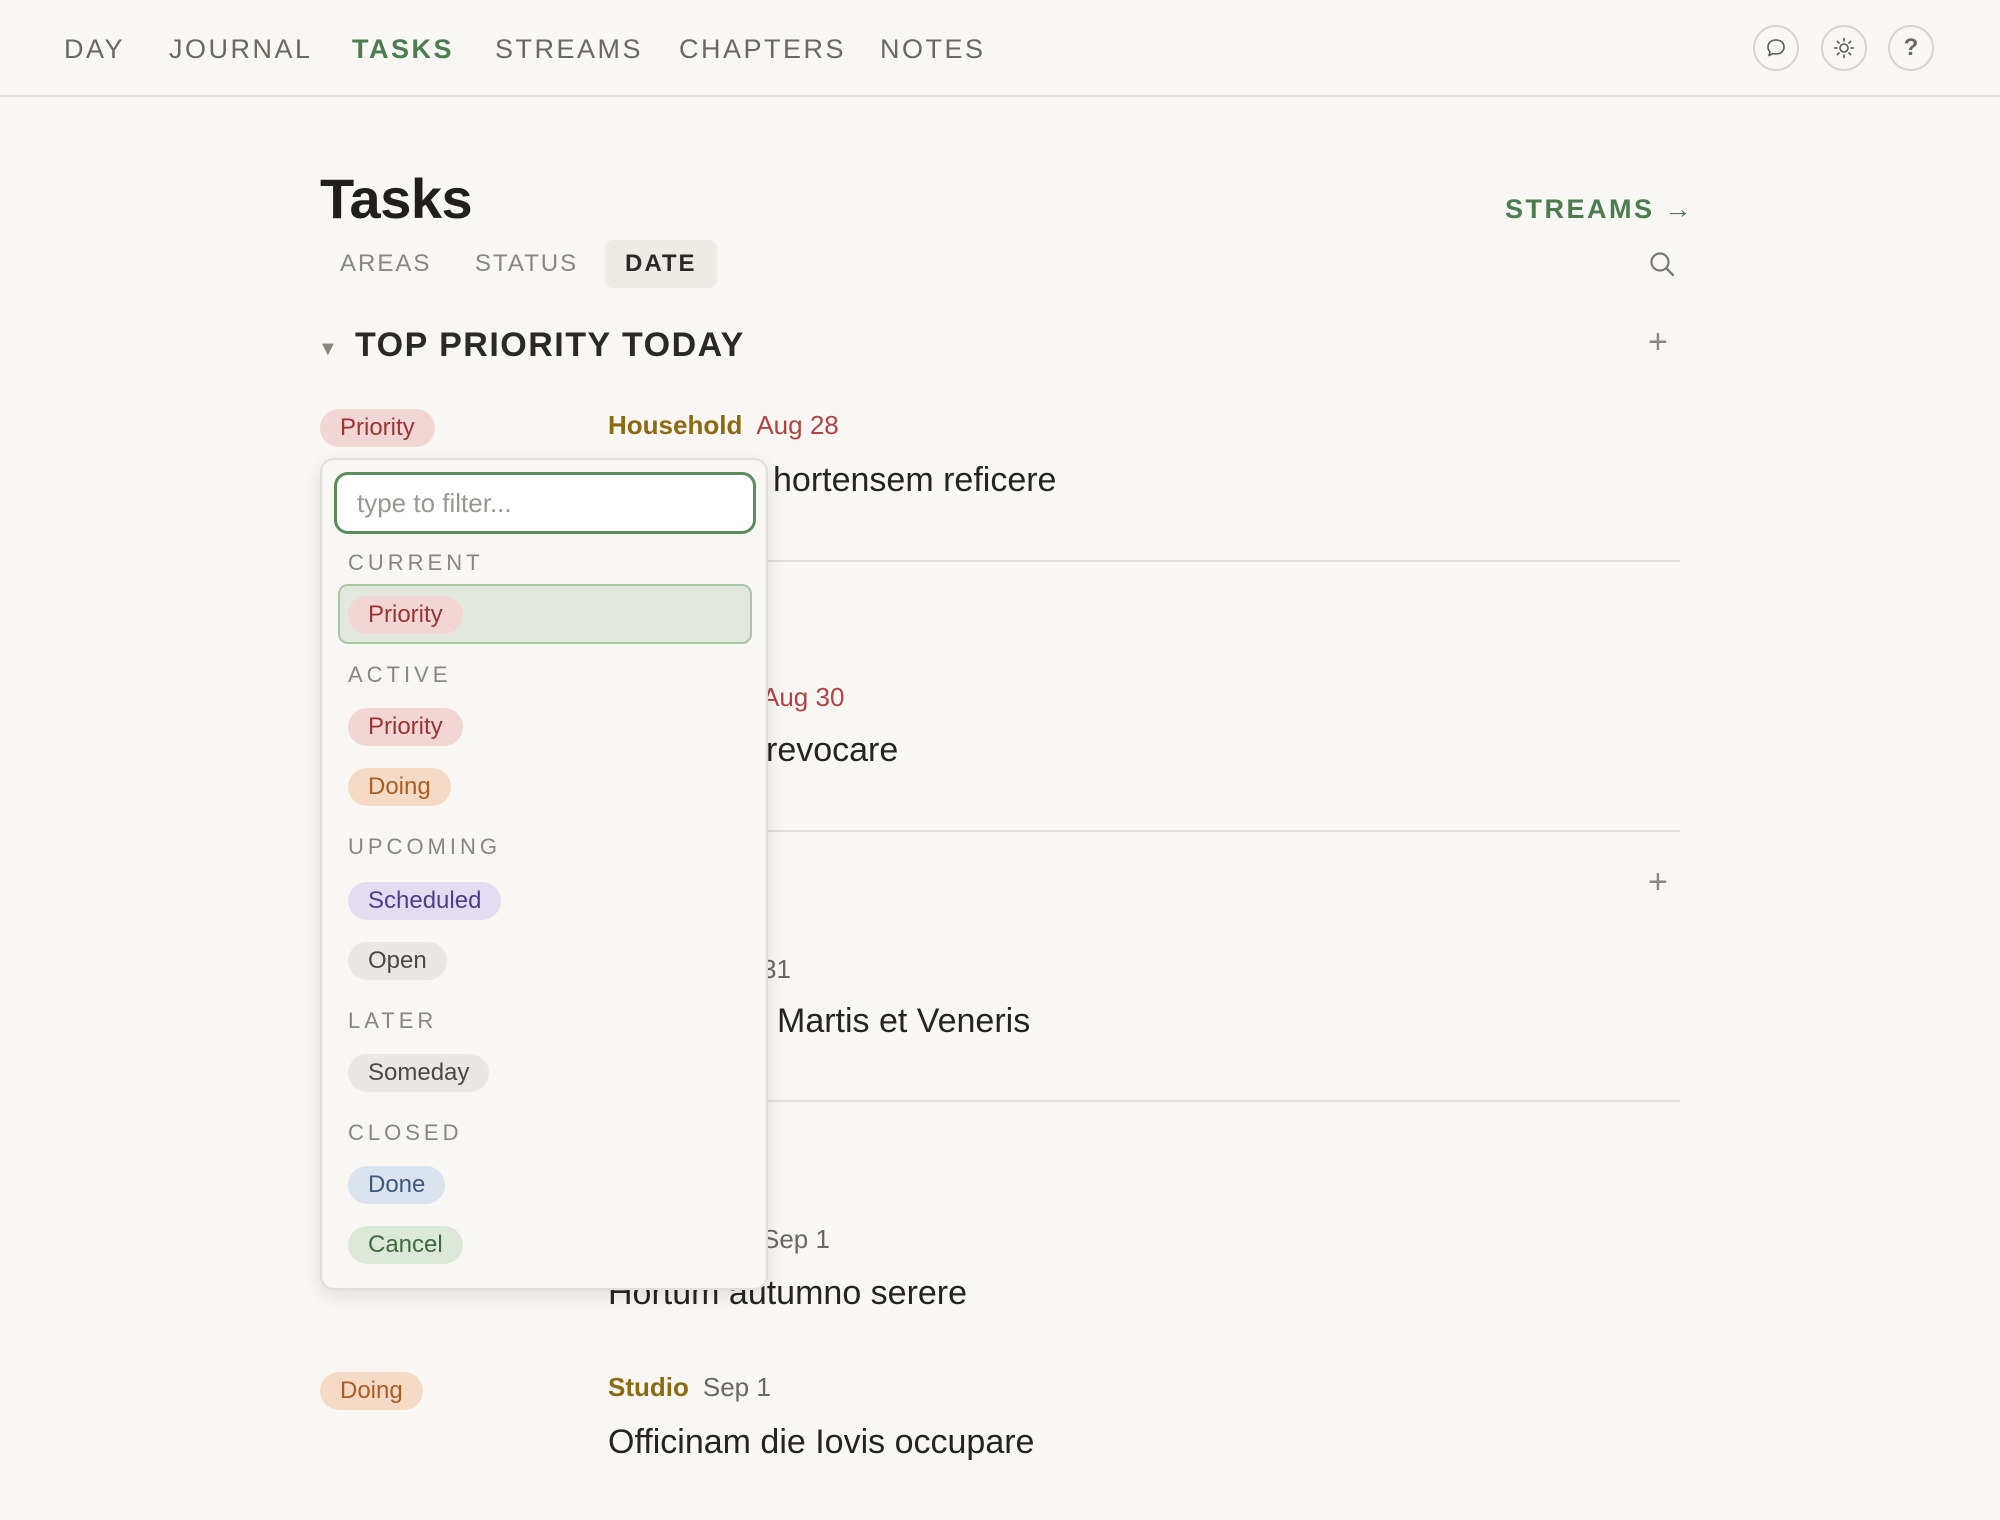 The width and height of the screenshot is (2000, 1520). I want to click on option-open: Open, so click(397, 961).